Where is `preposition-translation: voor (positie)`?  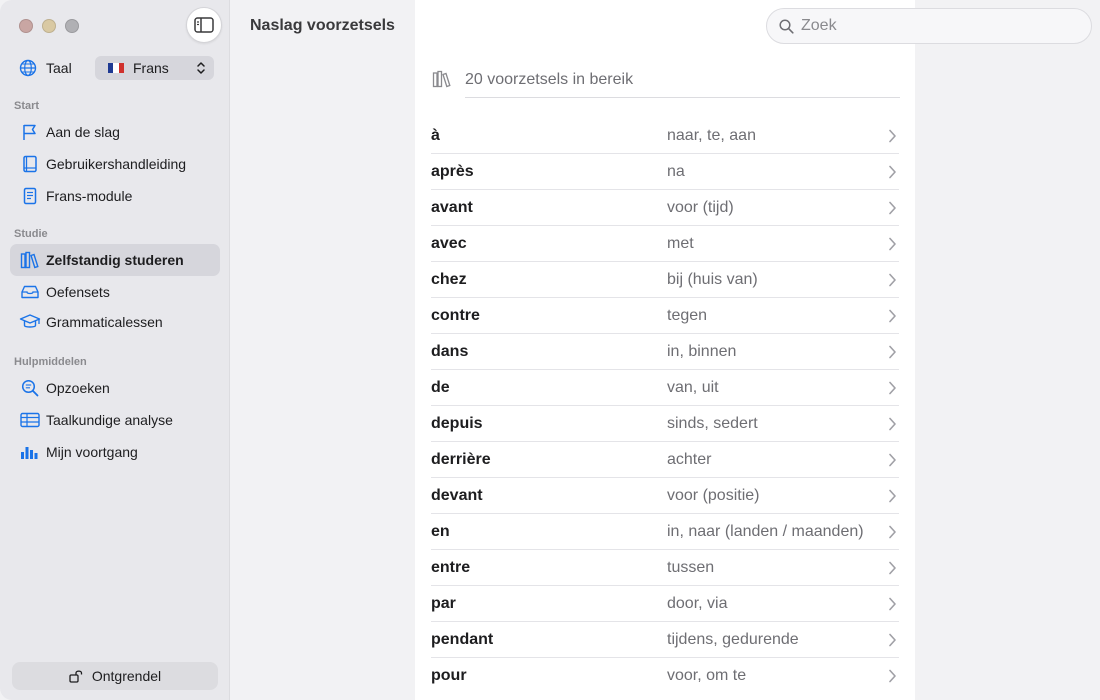 preposition-translation: voor (positie) is located at coordinates (713, 495).